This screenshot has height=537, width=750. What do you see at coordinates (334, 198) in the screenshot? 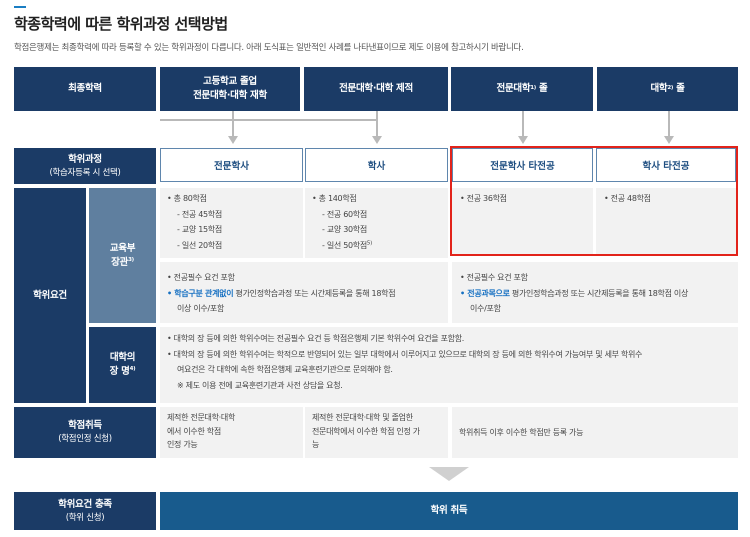
I see `credit-line: • 총 140학점` at bounding box center [334, 198].